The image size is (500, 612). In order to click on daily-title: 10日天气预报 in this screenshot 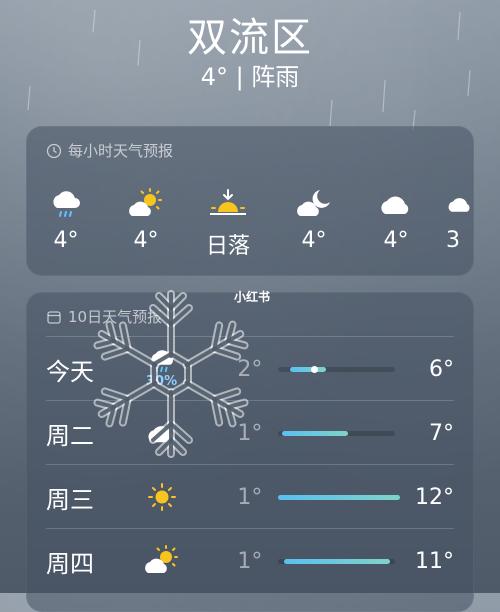, I will do `click(104, 316)`.